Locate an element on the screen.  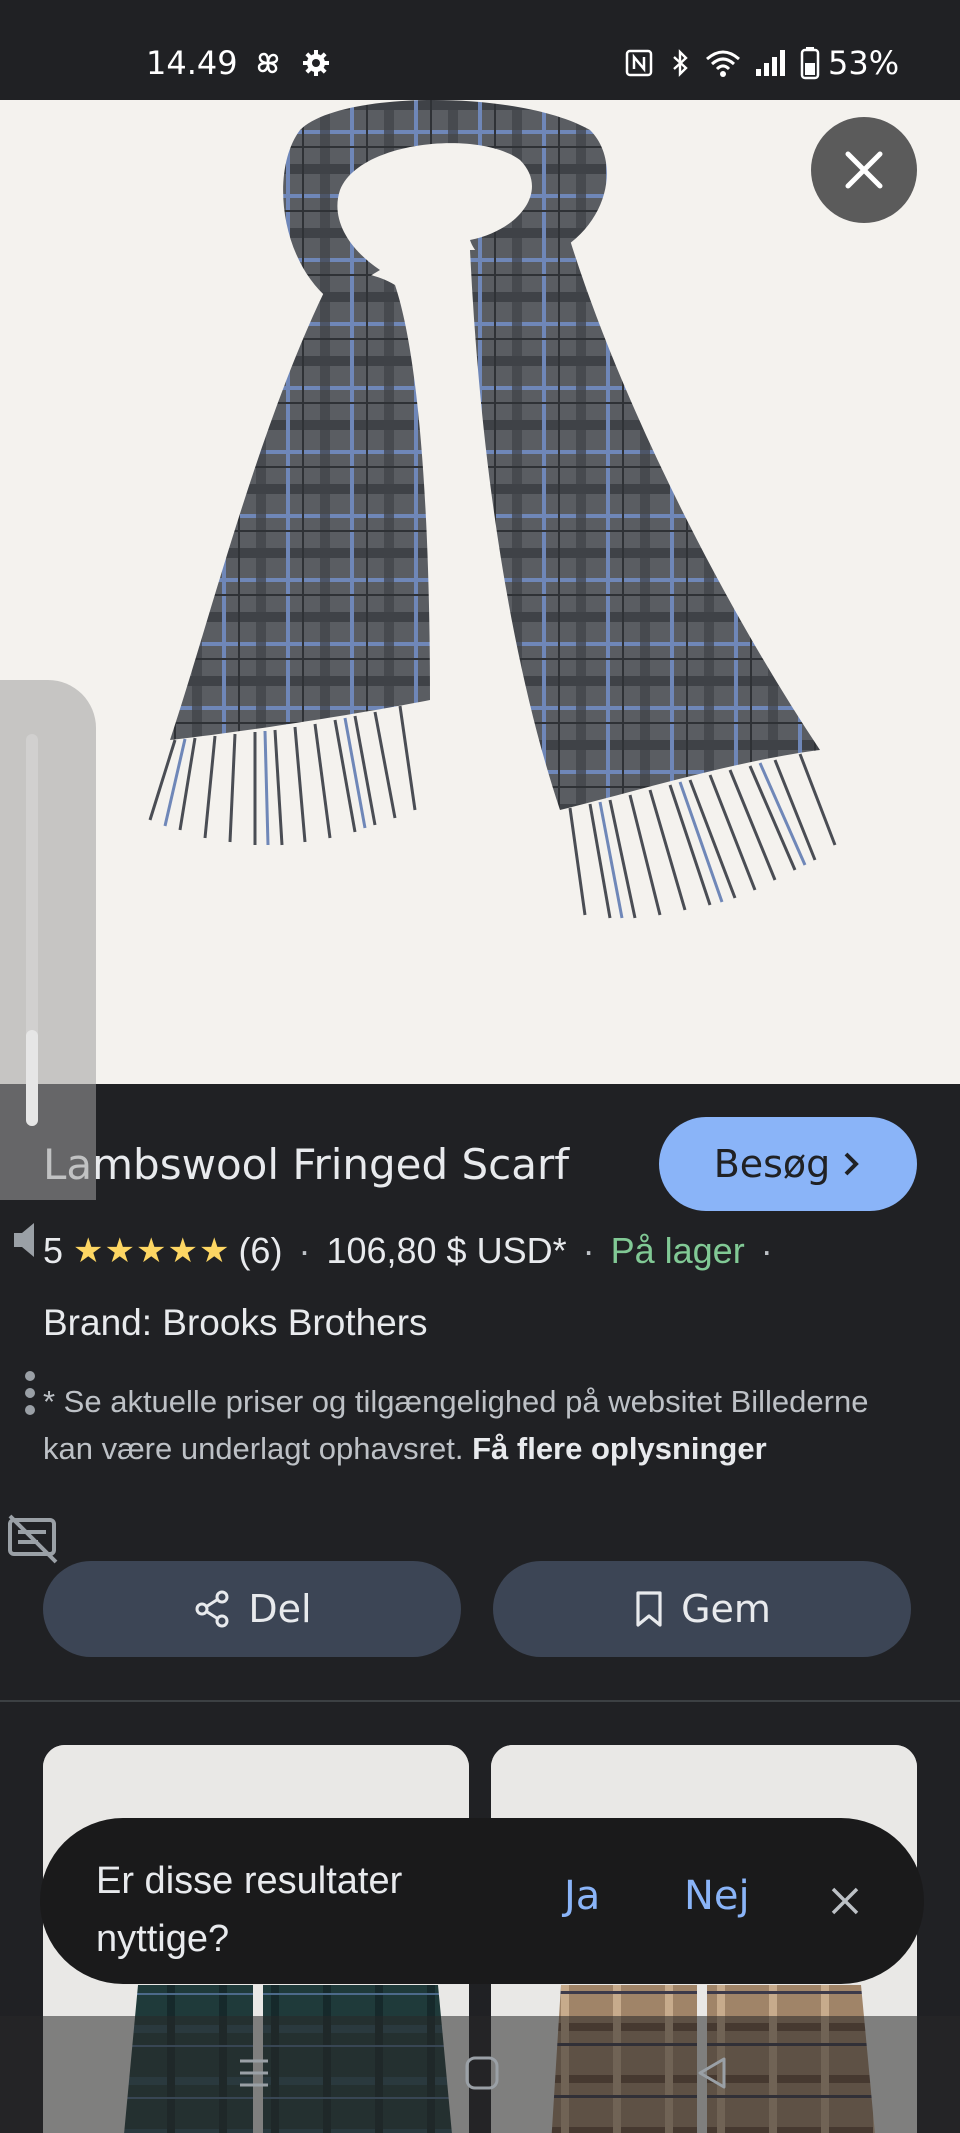
save-button-label: Gem is located at coordinates (726, 1609).